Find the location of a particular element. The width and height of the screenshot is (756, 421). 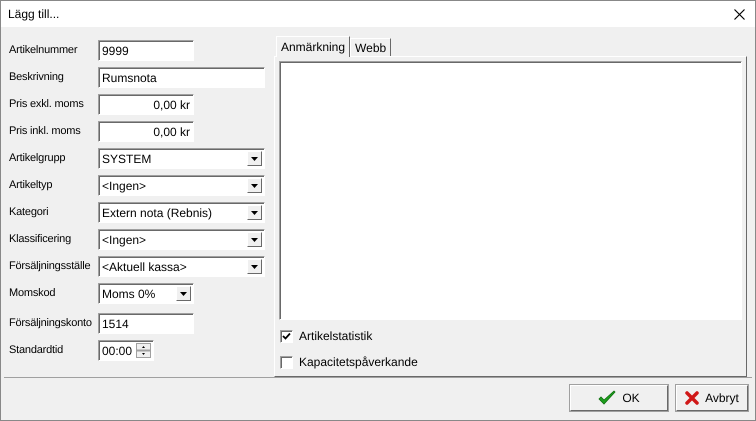

field-label: Klassificering is located at coordinates (40, 240).